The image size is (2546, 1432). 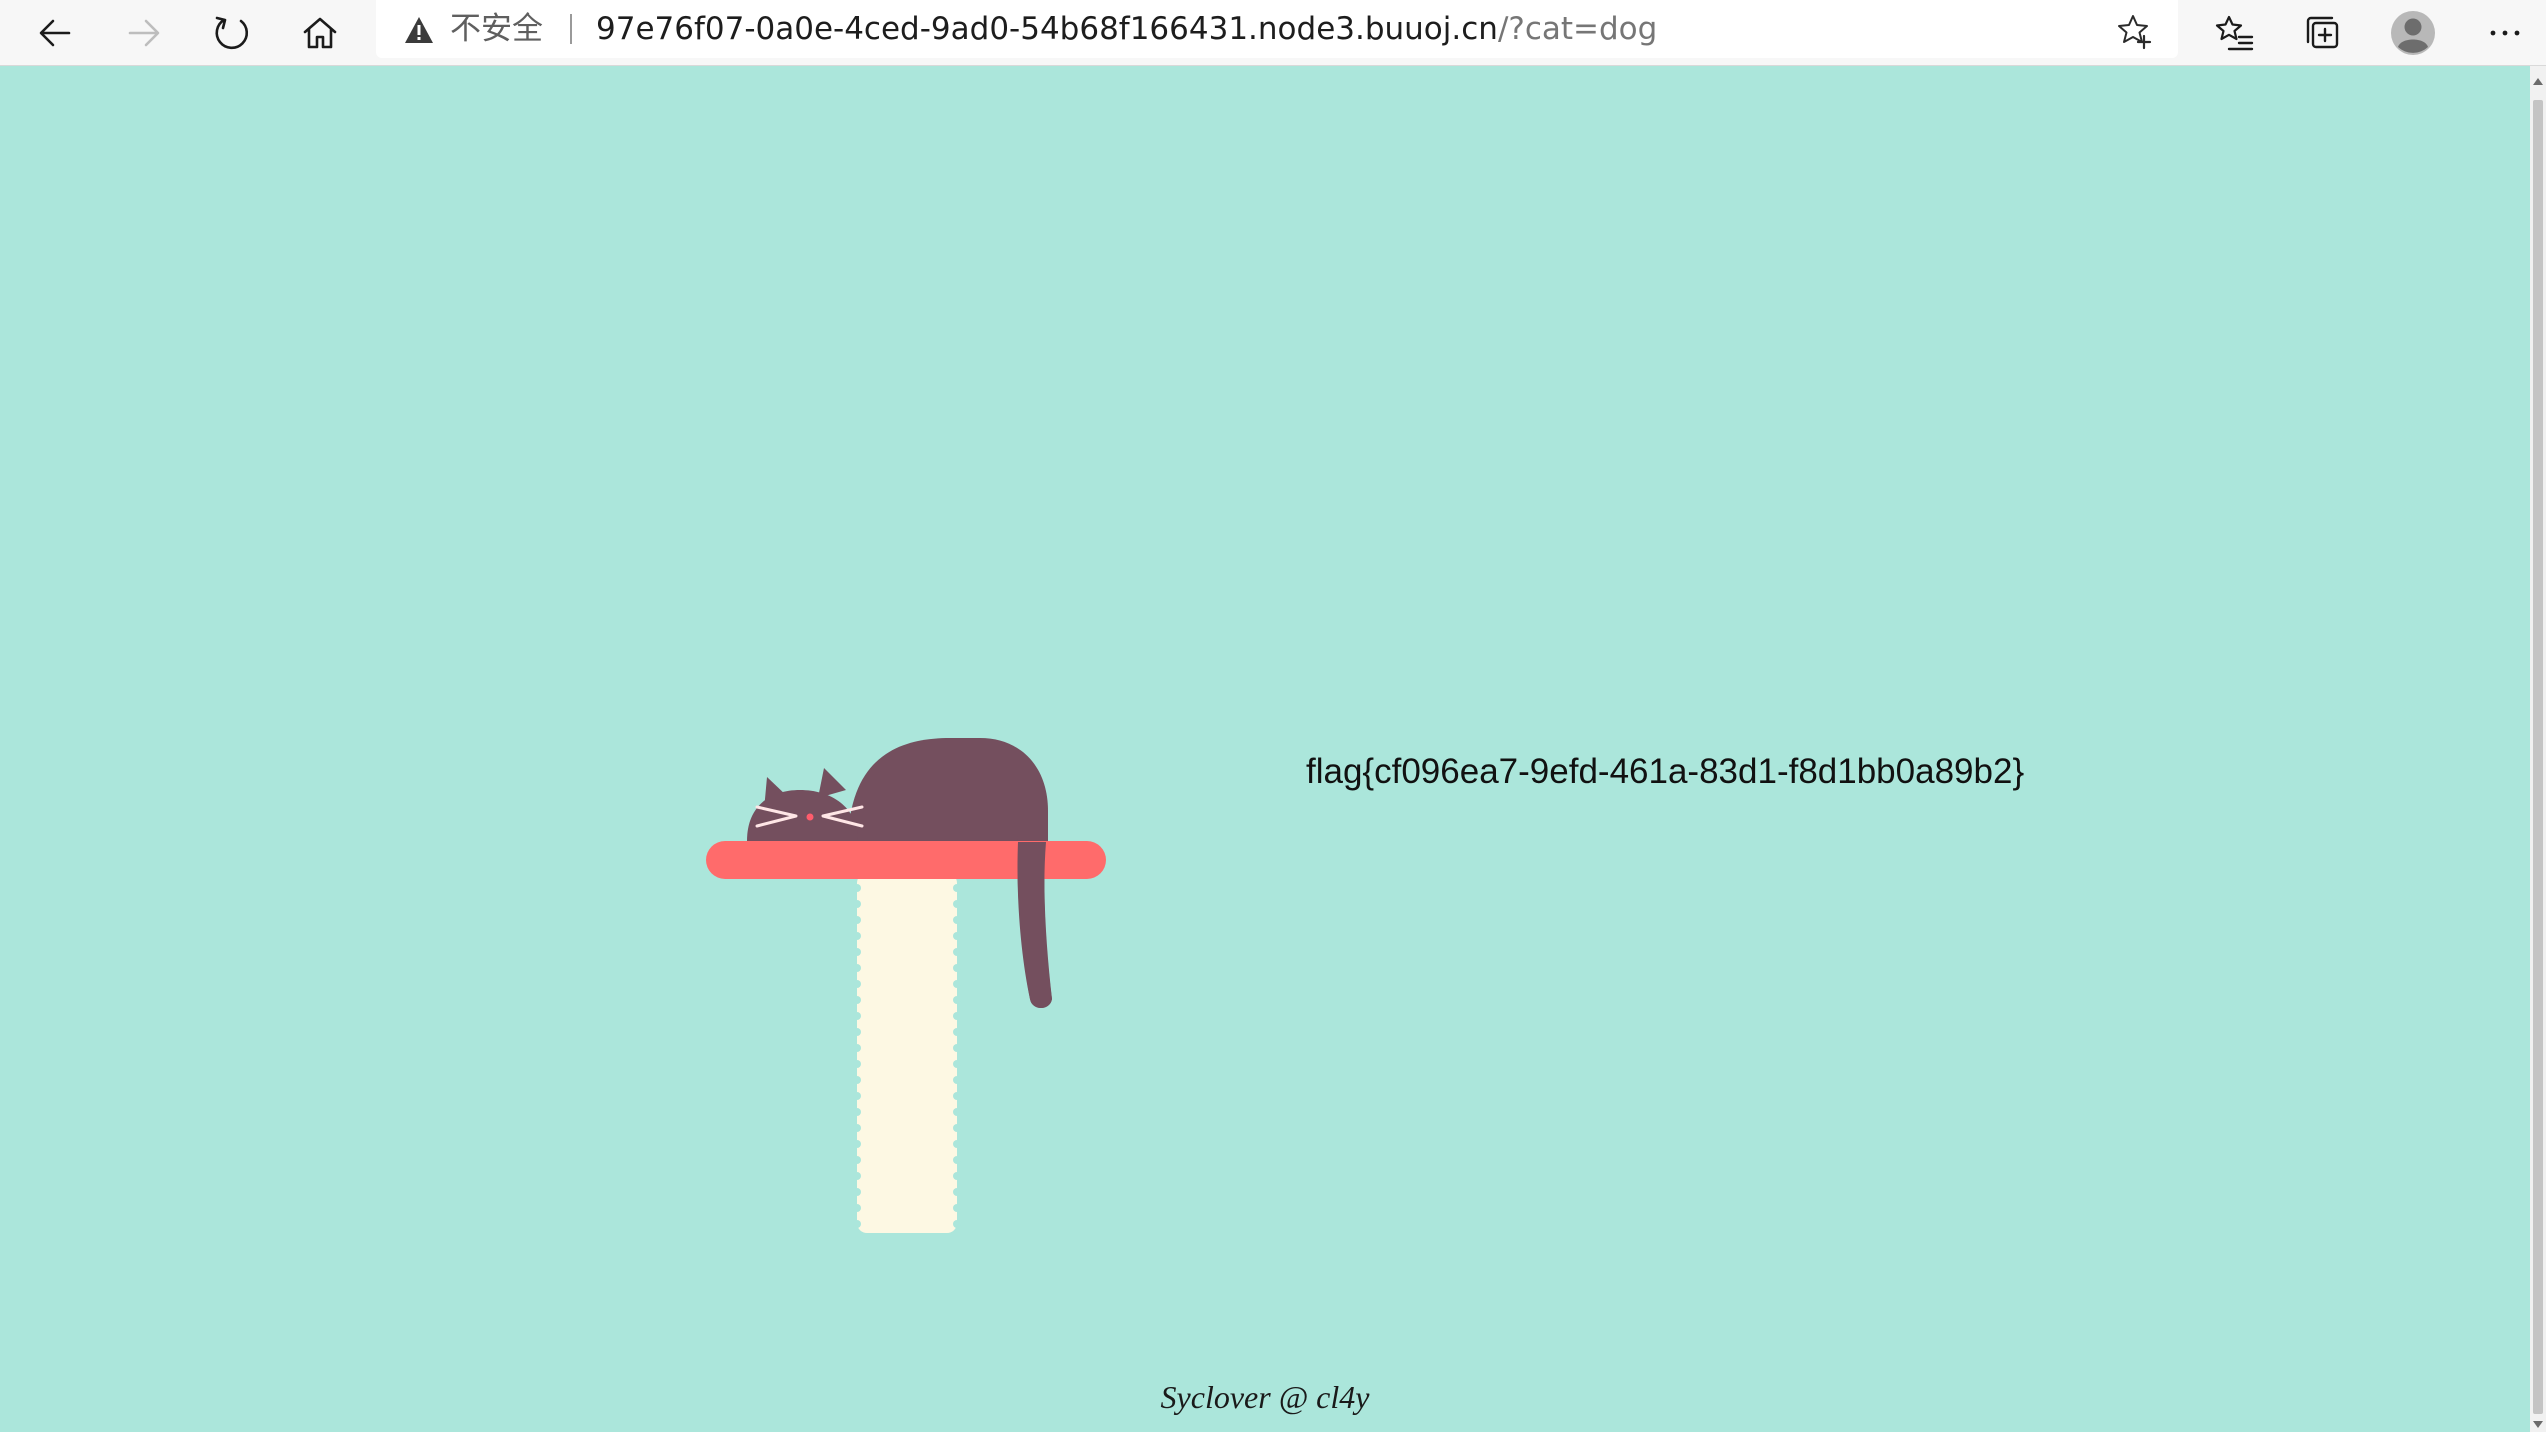 What do you see at coordinates (2538, 1424) in the screenshot?
I see `scroll-down-arrow-icon` at bounding box center [2538, 1424].